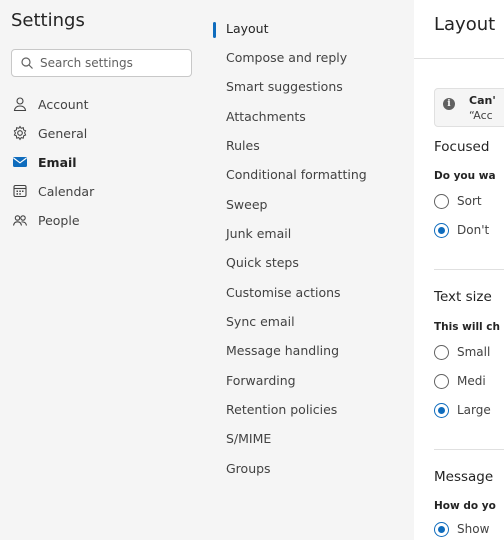  I want to click on search-settings-input: Search settings, so click(101, 63).